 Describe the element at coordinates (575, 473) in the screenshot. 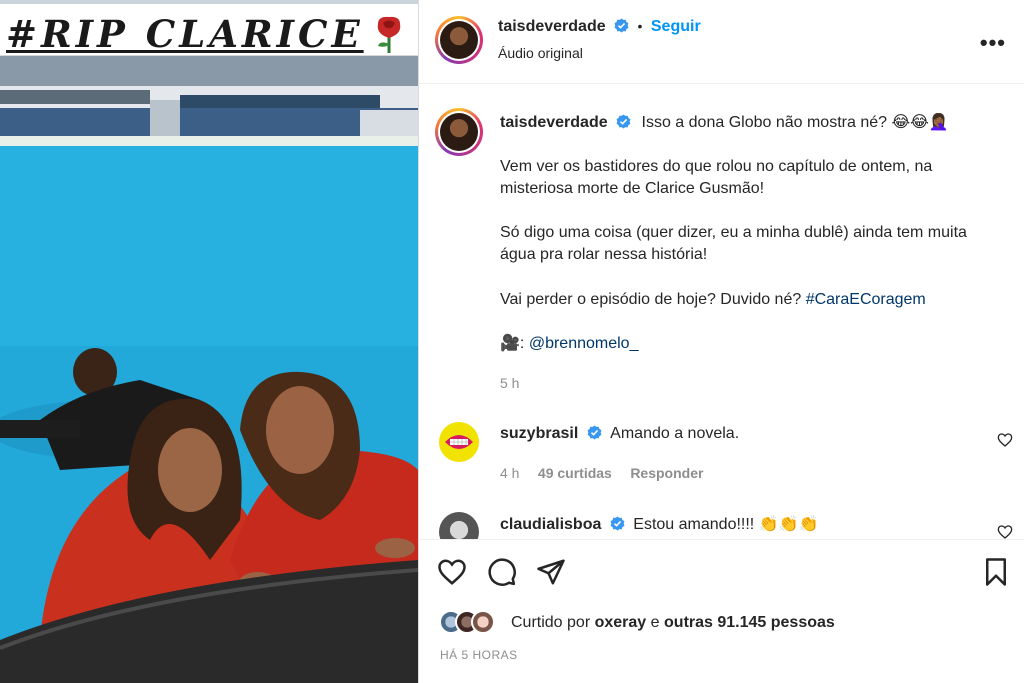

I see `comment-likes: 49 curtidas` at that location.